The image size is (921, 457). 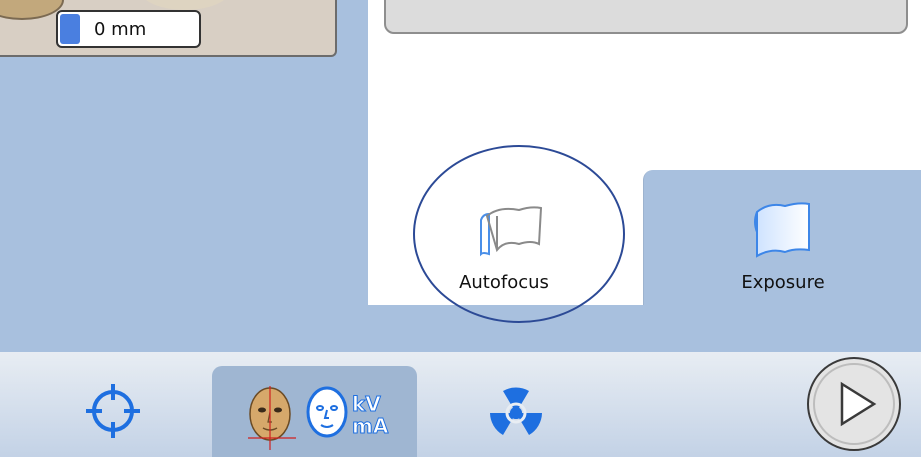 I want to click on head-outline-icon, so click(x=327, y=414).